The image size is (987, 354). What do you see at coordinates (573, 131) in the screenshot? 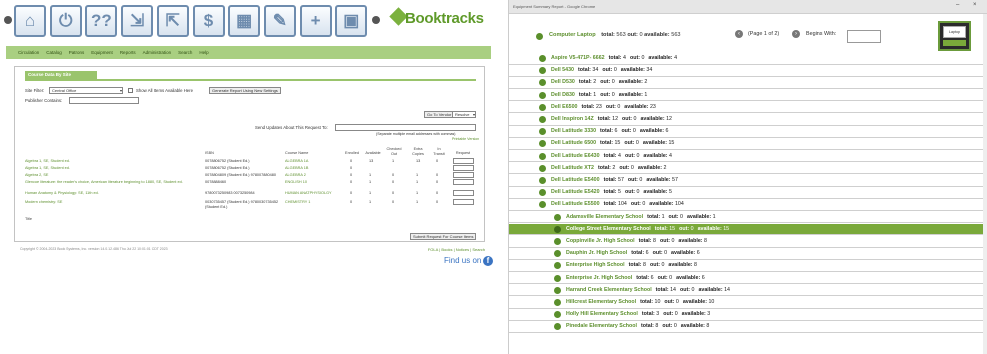
I see `item-name: Dell Latitude 3330` at bounding box center [573, 131].